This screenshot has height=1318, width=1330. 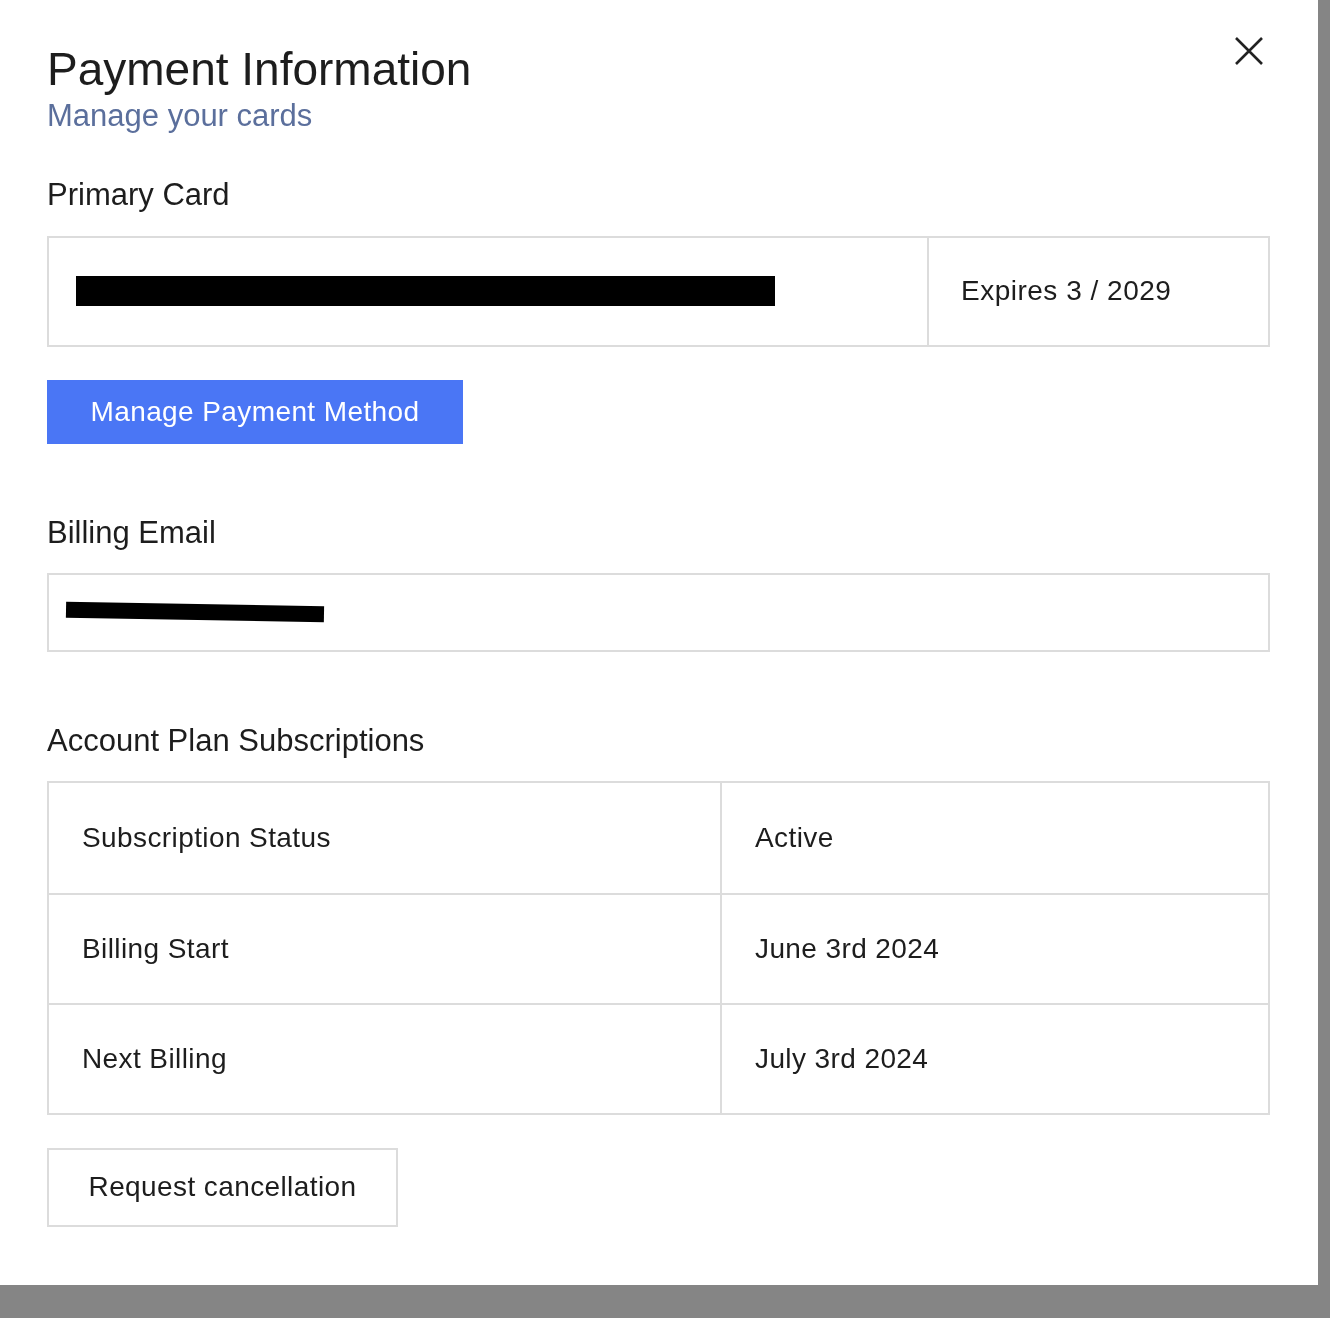 I want to click on row-value: June 3rd 2024, so click(x=847, y=948).